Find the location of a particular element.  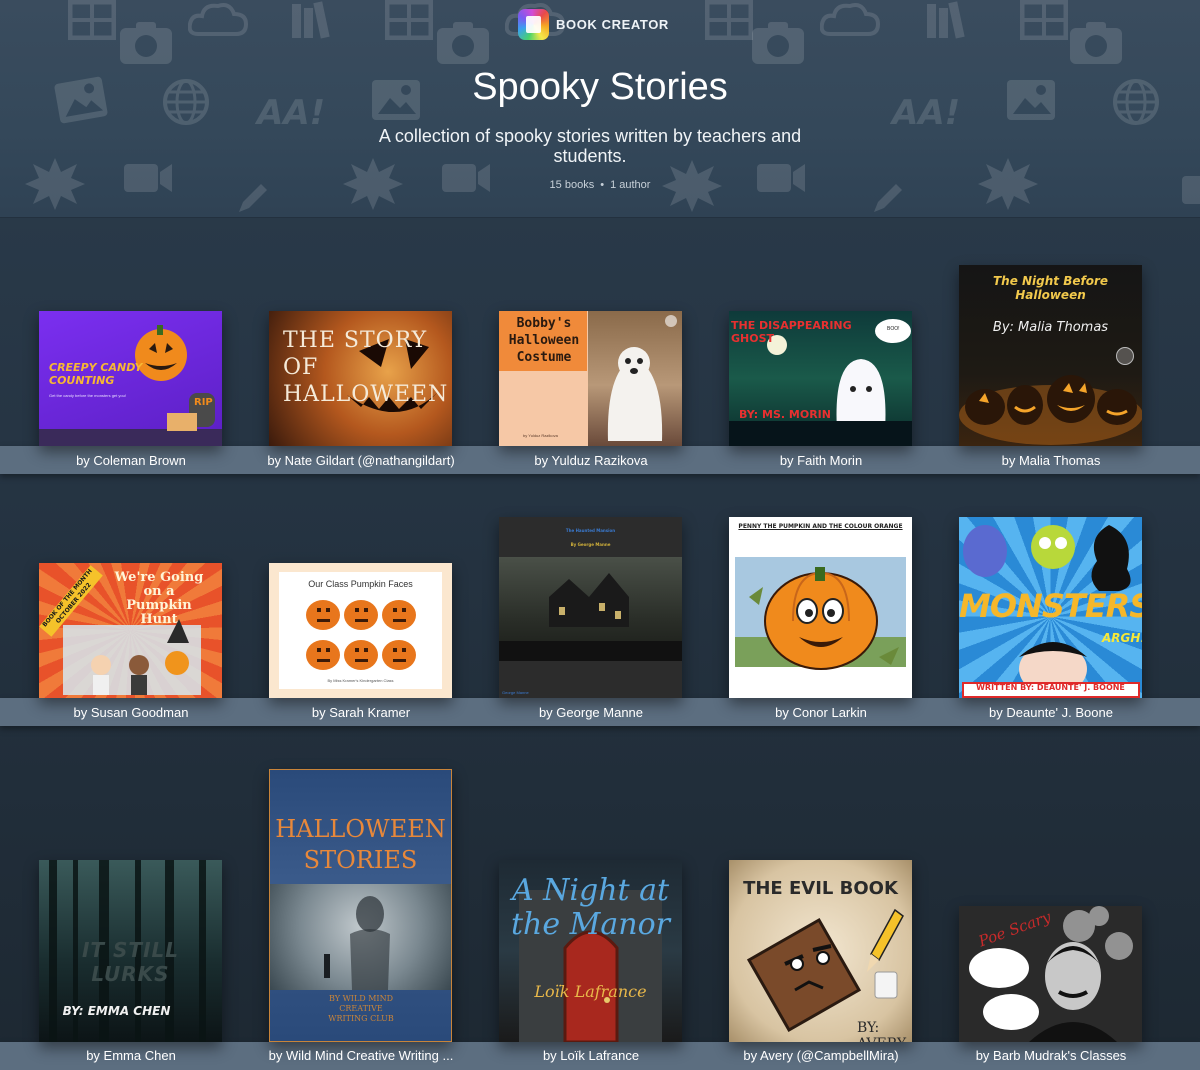

cover-subtitle: BY: EMMA CHEN is located at coordinates (116, 1011).